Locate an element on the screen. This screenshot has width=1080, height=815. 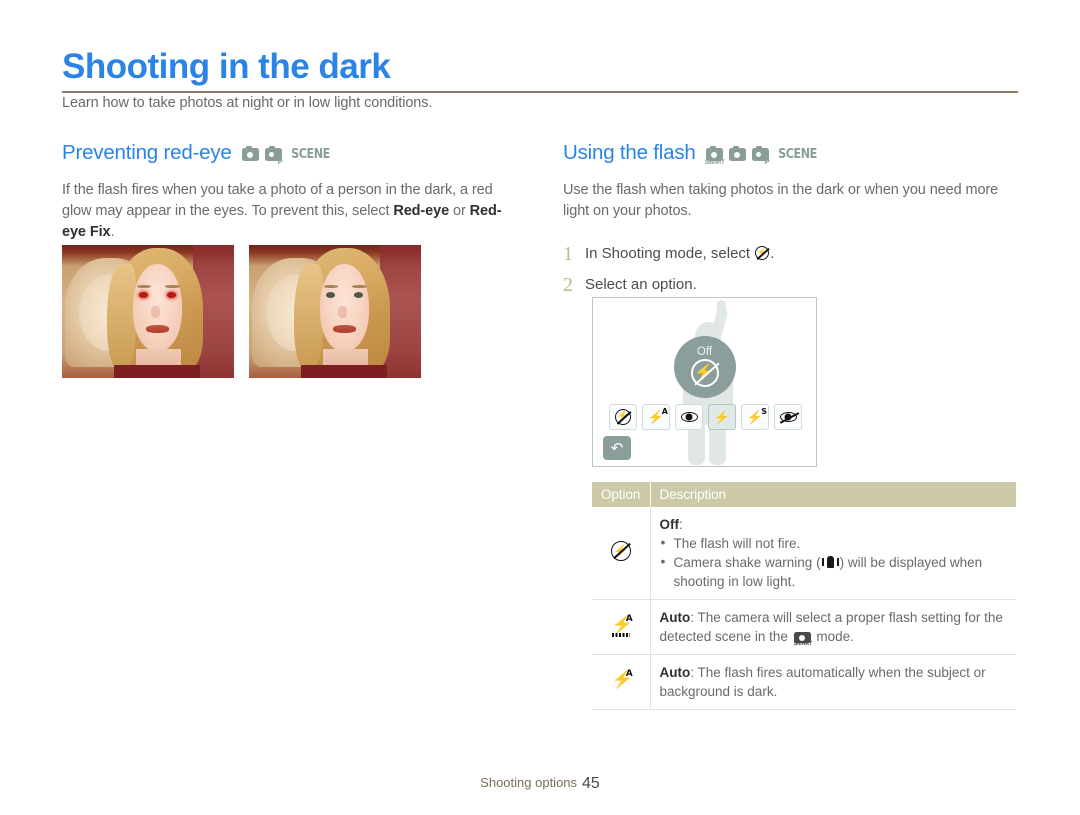
eye-slash-icon is located at coordinates (788, 417).